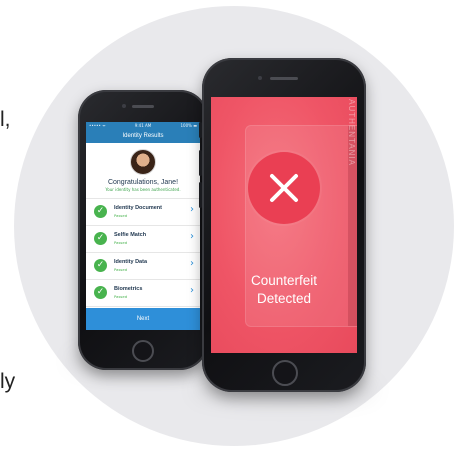 The height and width of the screenshot is (453, 467). I want to click on congrats-title: Congratulations, Jane!, so click(143, 182).